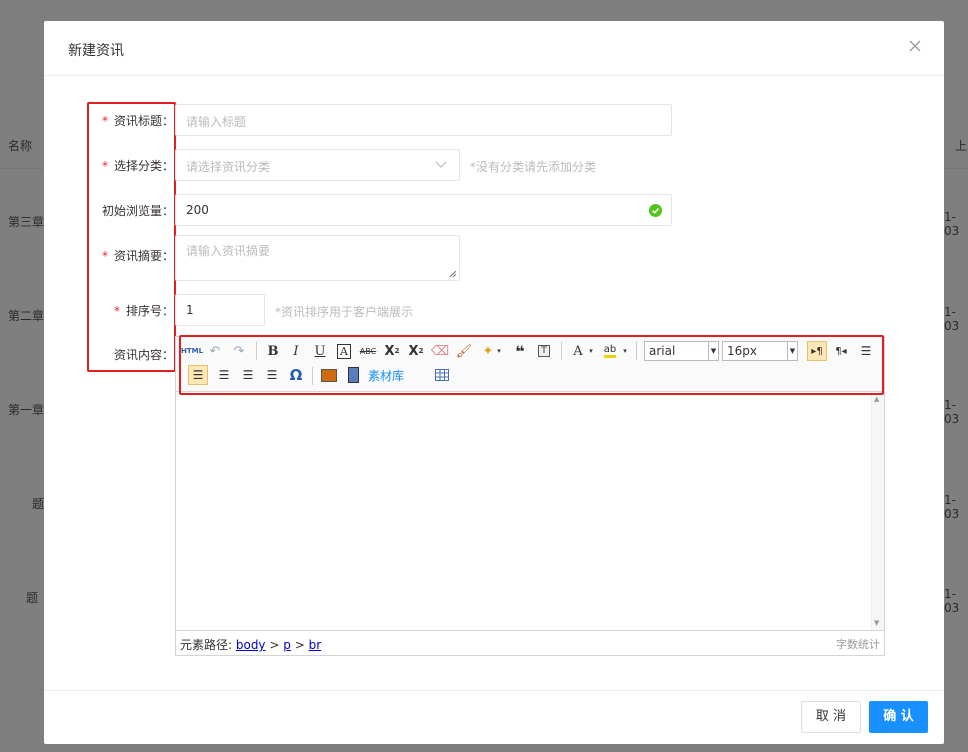 Image resolution: width=968 pixels, height=752 pixels. Describe the element at coordinates (578, 351) in the screenshot. I see `font-color-icon: A` at that location.